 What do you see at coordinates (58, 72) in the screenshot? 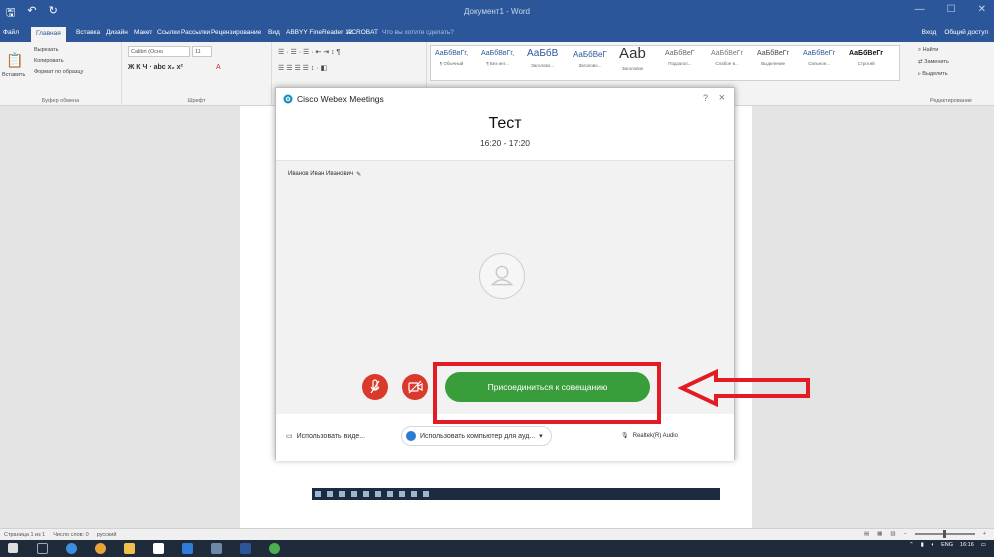
I see `format-painter-button: Формат по образцу` at bounding box center [58, 72].